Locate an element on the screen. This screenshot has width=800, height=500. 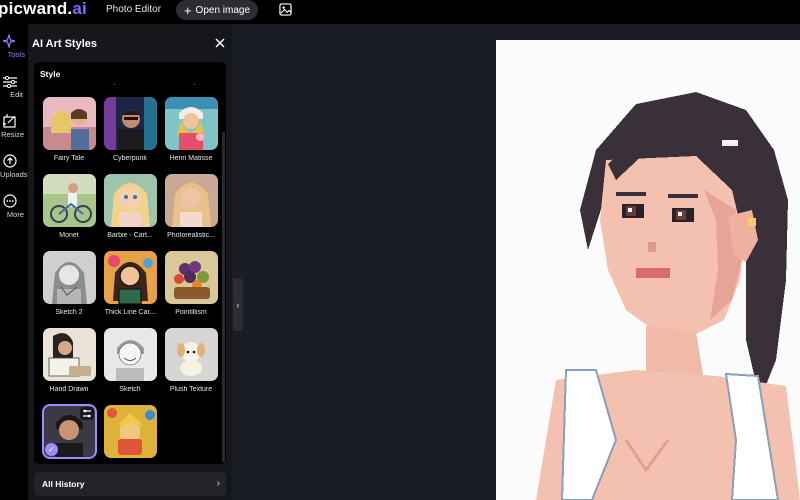
upload-icon is located at coordinates (10, 161).